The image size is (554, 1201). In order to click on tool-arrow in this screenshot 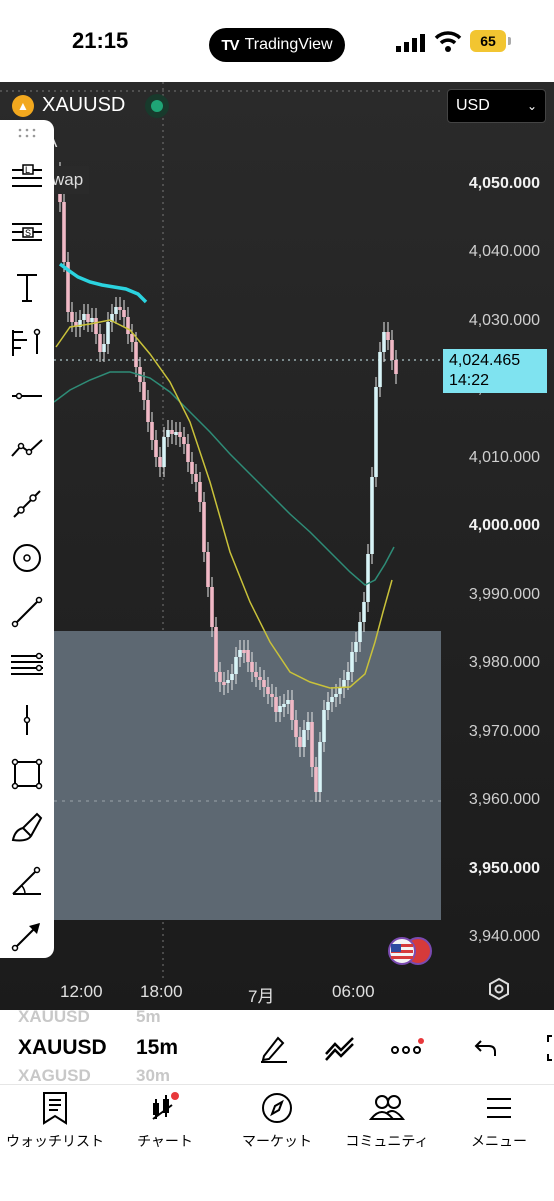, I will do `click(27, 936)`.